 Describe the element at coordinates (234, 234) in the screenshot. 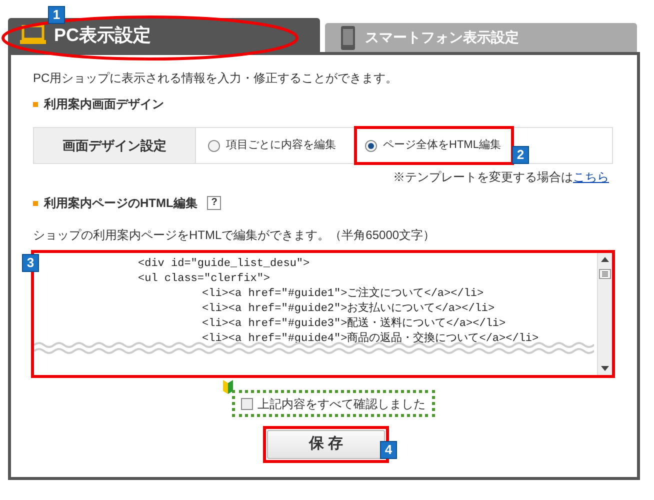

I see `description-text: ショップの利用案内ページをHTMLで編集ができます。（半角65000文字）` at that location.